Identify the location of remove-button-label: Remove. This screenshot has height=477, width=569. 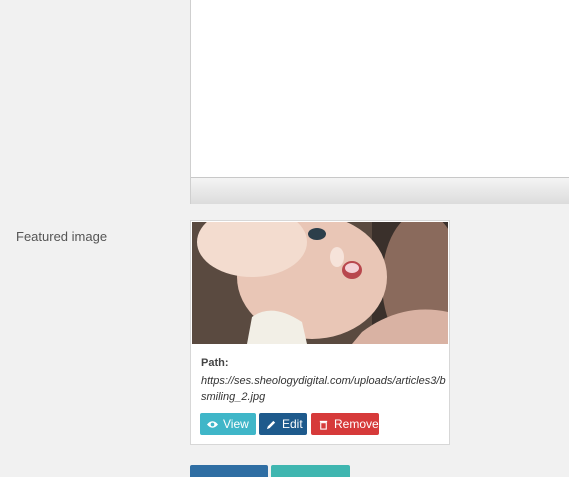
(356, 424).